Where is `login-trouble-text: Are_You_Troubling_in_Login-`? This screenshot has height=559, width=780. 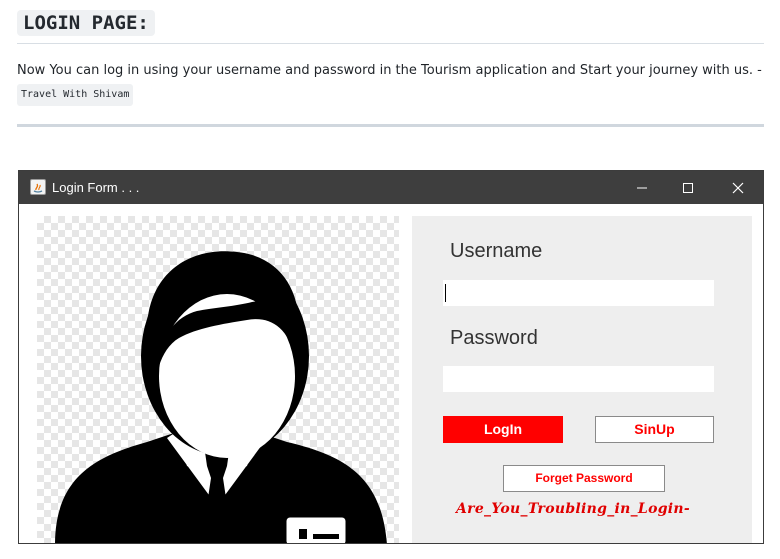
login-trouble-text: Are_You_Troubling_in_Login- is located at coordinates (573, 509).